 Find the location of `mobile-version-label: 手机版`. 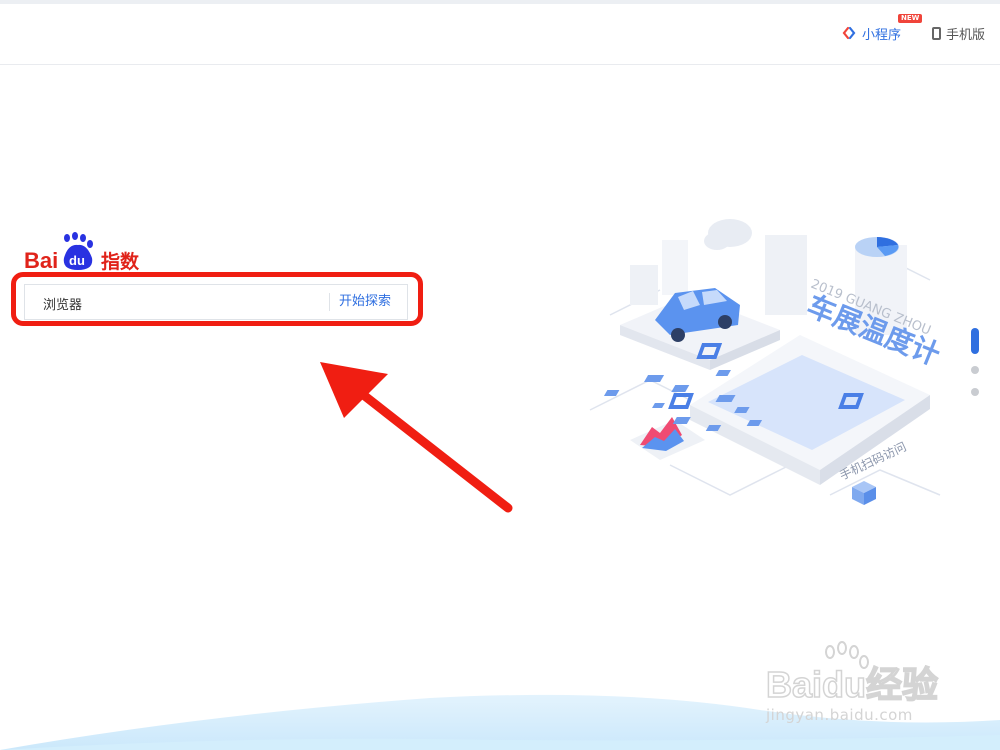

mobile-version-label: 手机版 is located at coordinates (966, 35).